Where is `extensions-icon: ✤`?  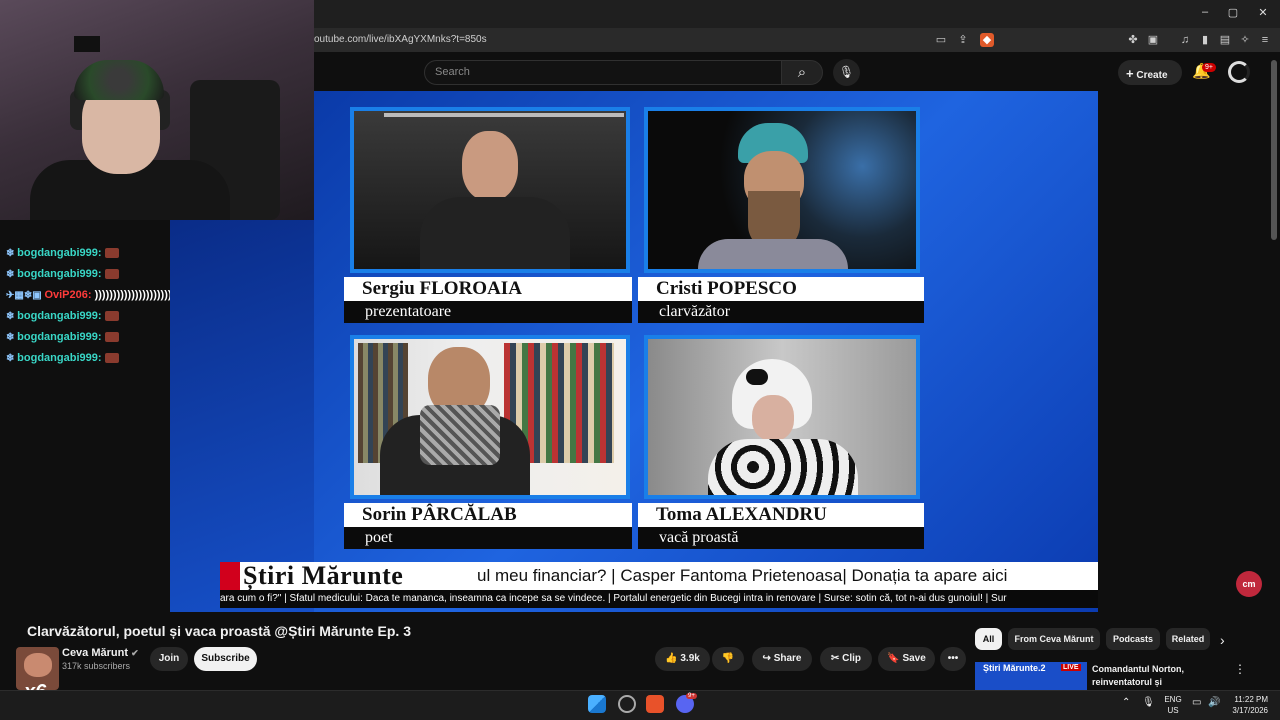
extensions-icon: ✤ is located at coordinates (1133, 40).